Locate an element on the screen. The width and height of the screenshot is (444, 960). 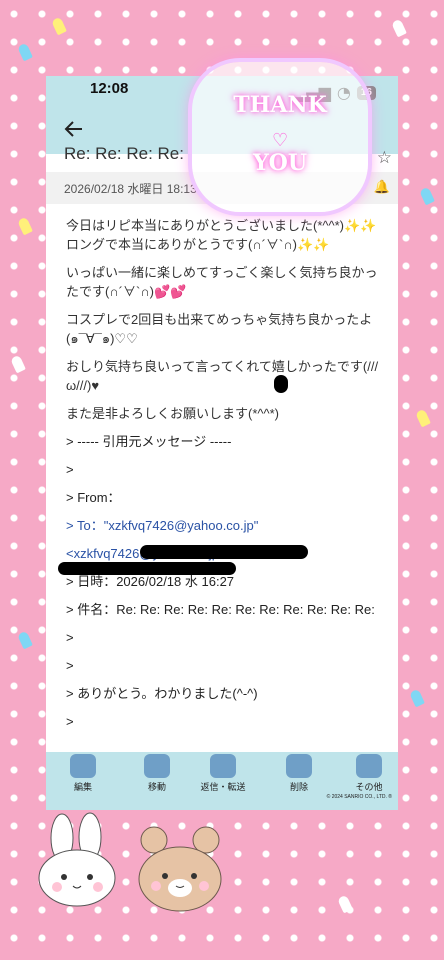
reply-forward-button: 返信・転送 is located at coordinates (223, 773).